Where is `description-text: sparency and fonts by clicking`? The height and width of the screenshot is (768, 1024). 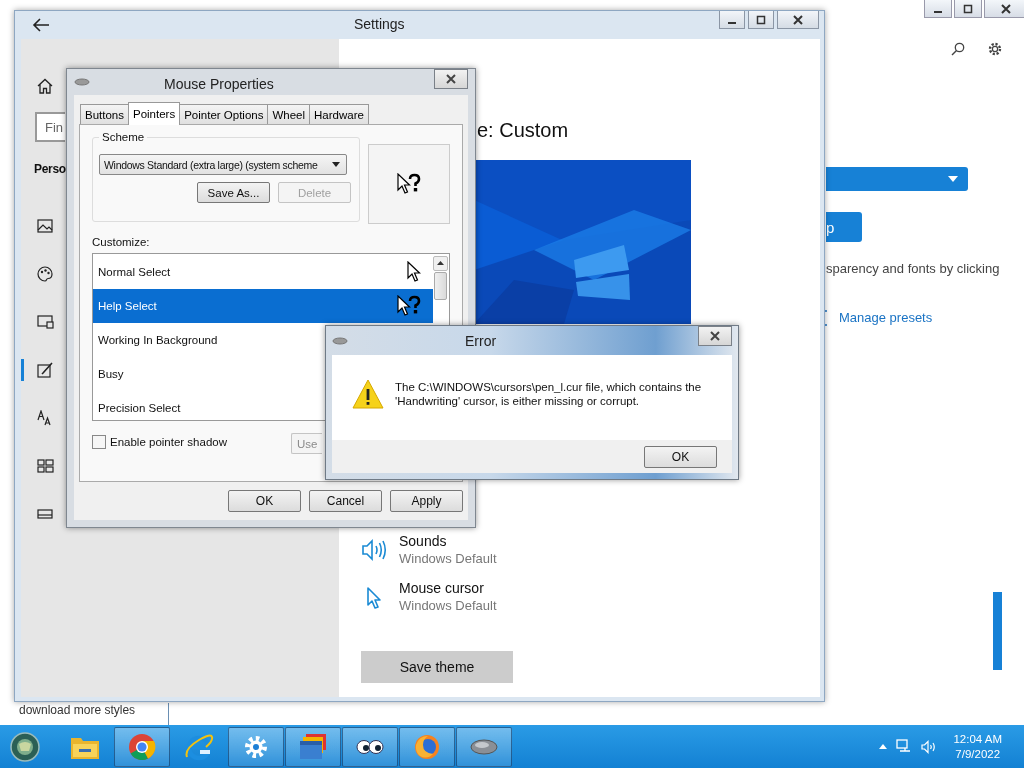
description-text: sparency and fonts by clicking is located at coordinates (913, 268).